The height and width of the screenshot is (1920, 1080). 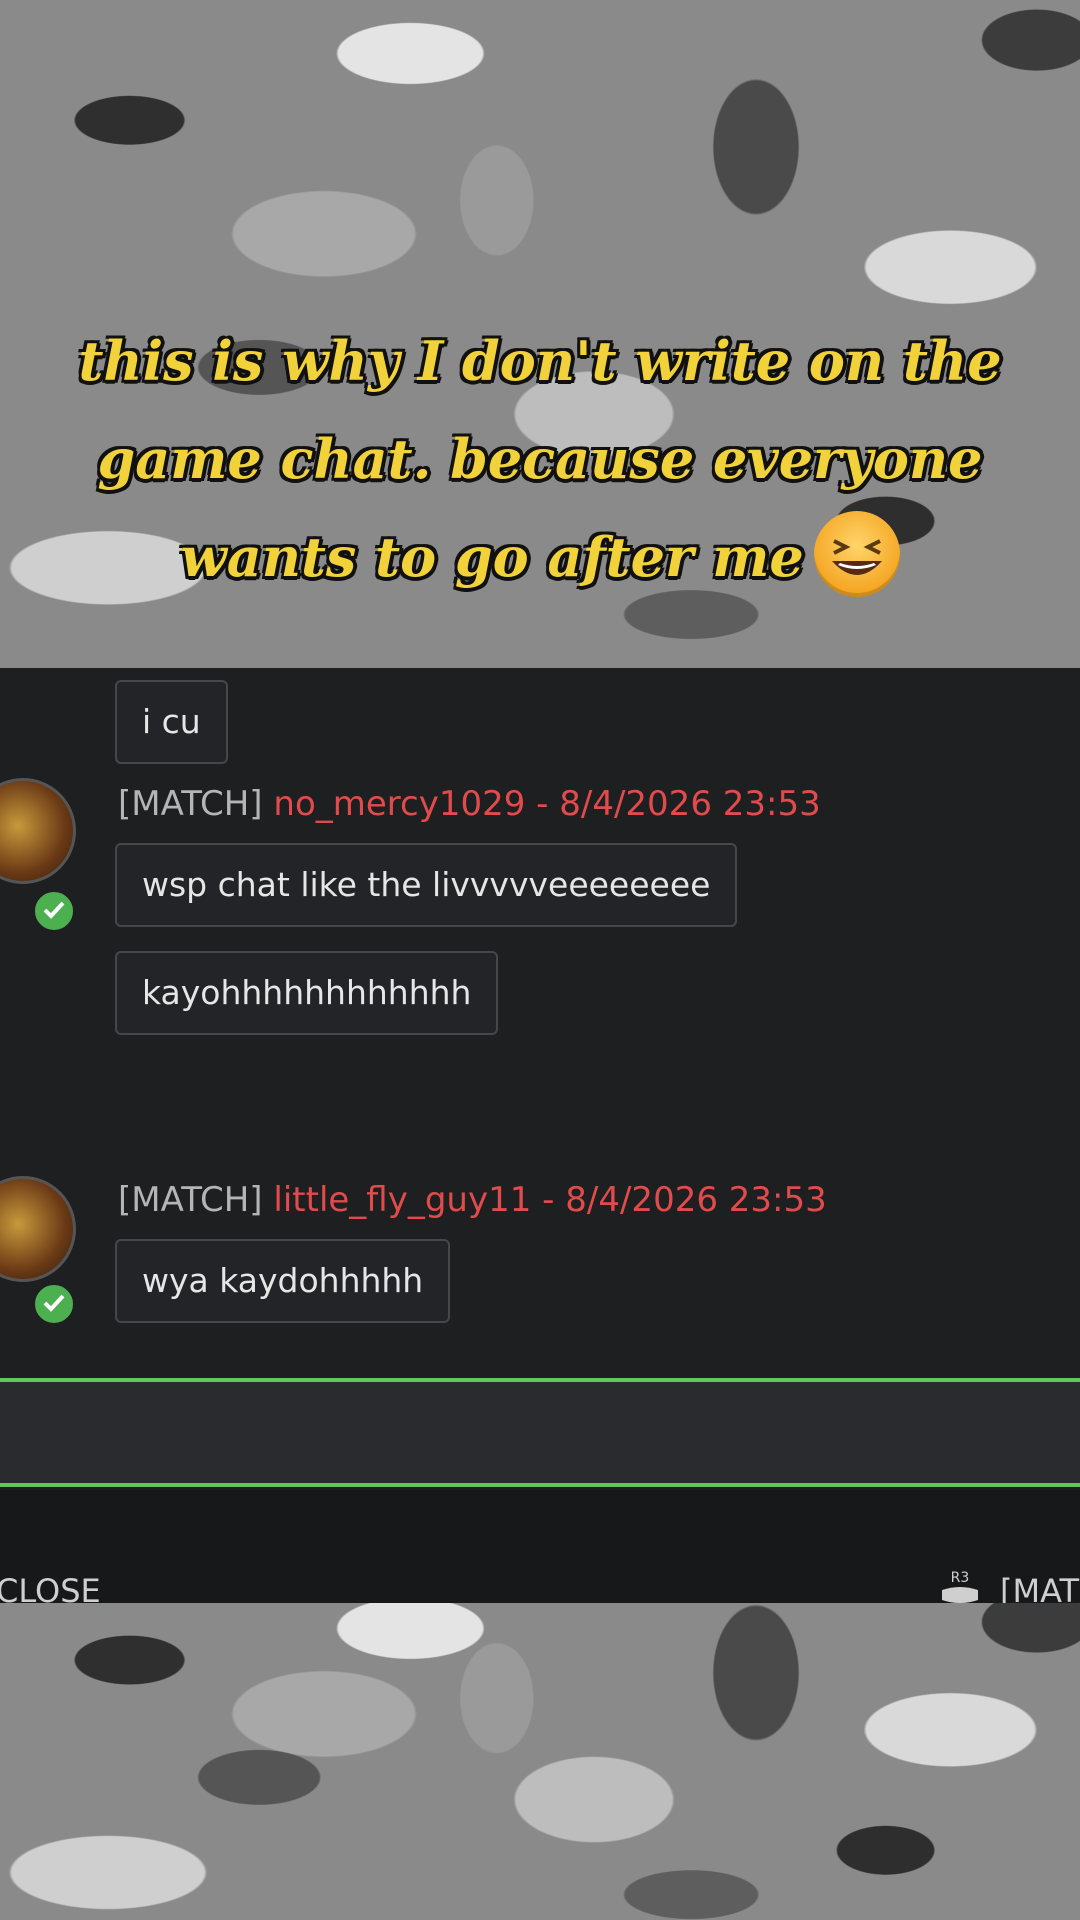 I want to click on username: no_mercy1029 - 8/4/2026 23:53, so click(x=546, y=804).